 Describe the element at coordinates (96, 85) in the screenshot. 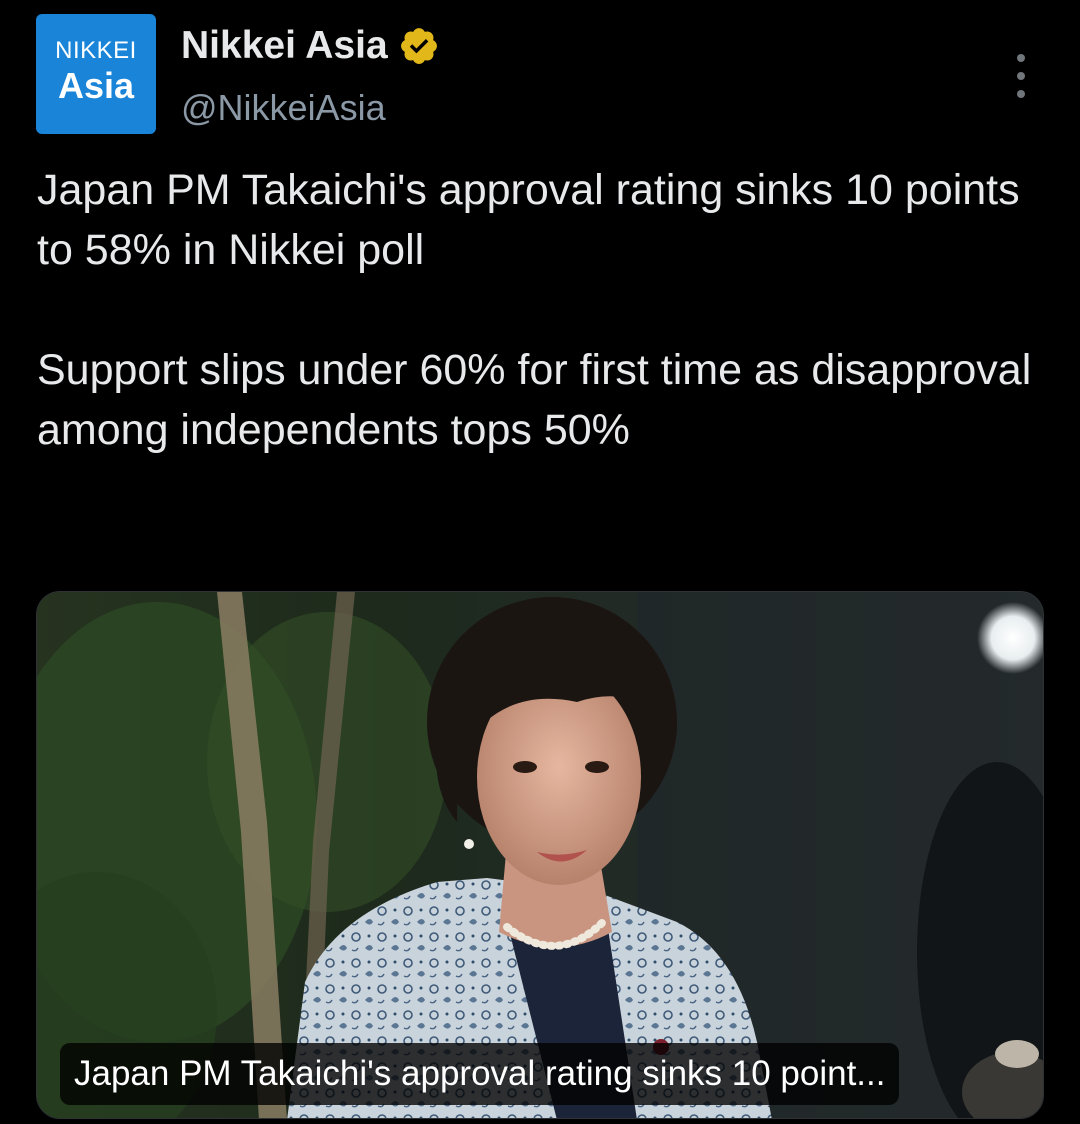

I see `avatar-logo-line2: Asia` at that location.